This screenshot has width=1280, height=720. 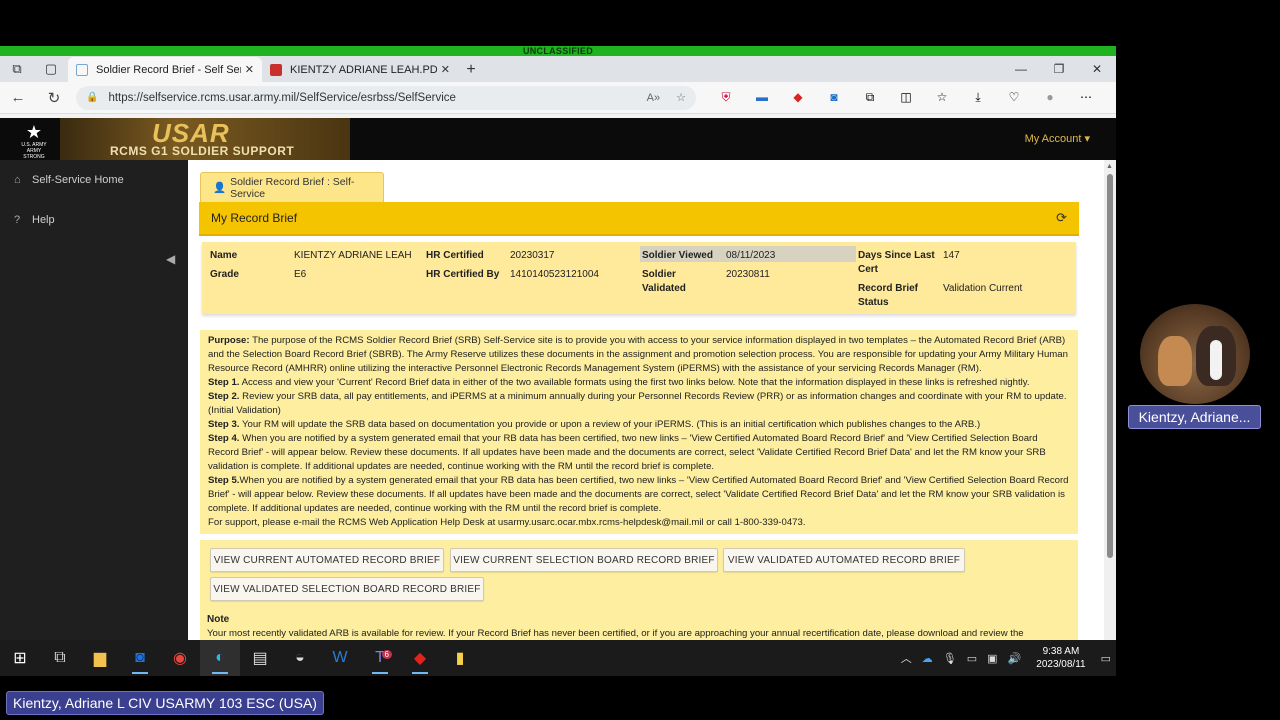 I want to click on downloads-icon: ⤓, so click(x=978, y=97).